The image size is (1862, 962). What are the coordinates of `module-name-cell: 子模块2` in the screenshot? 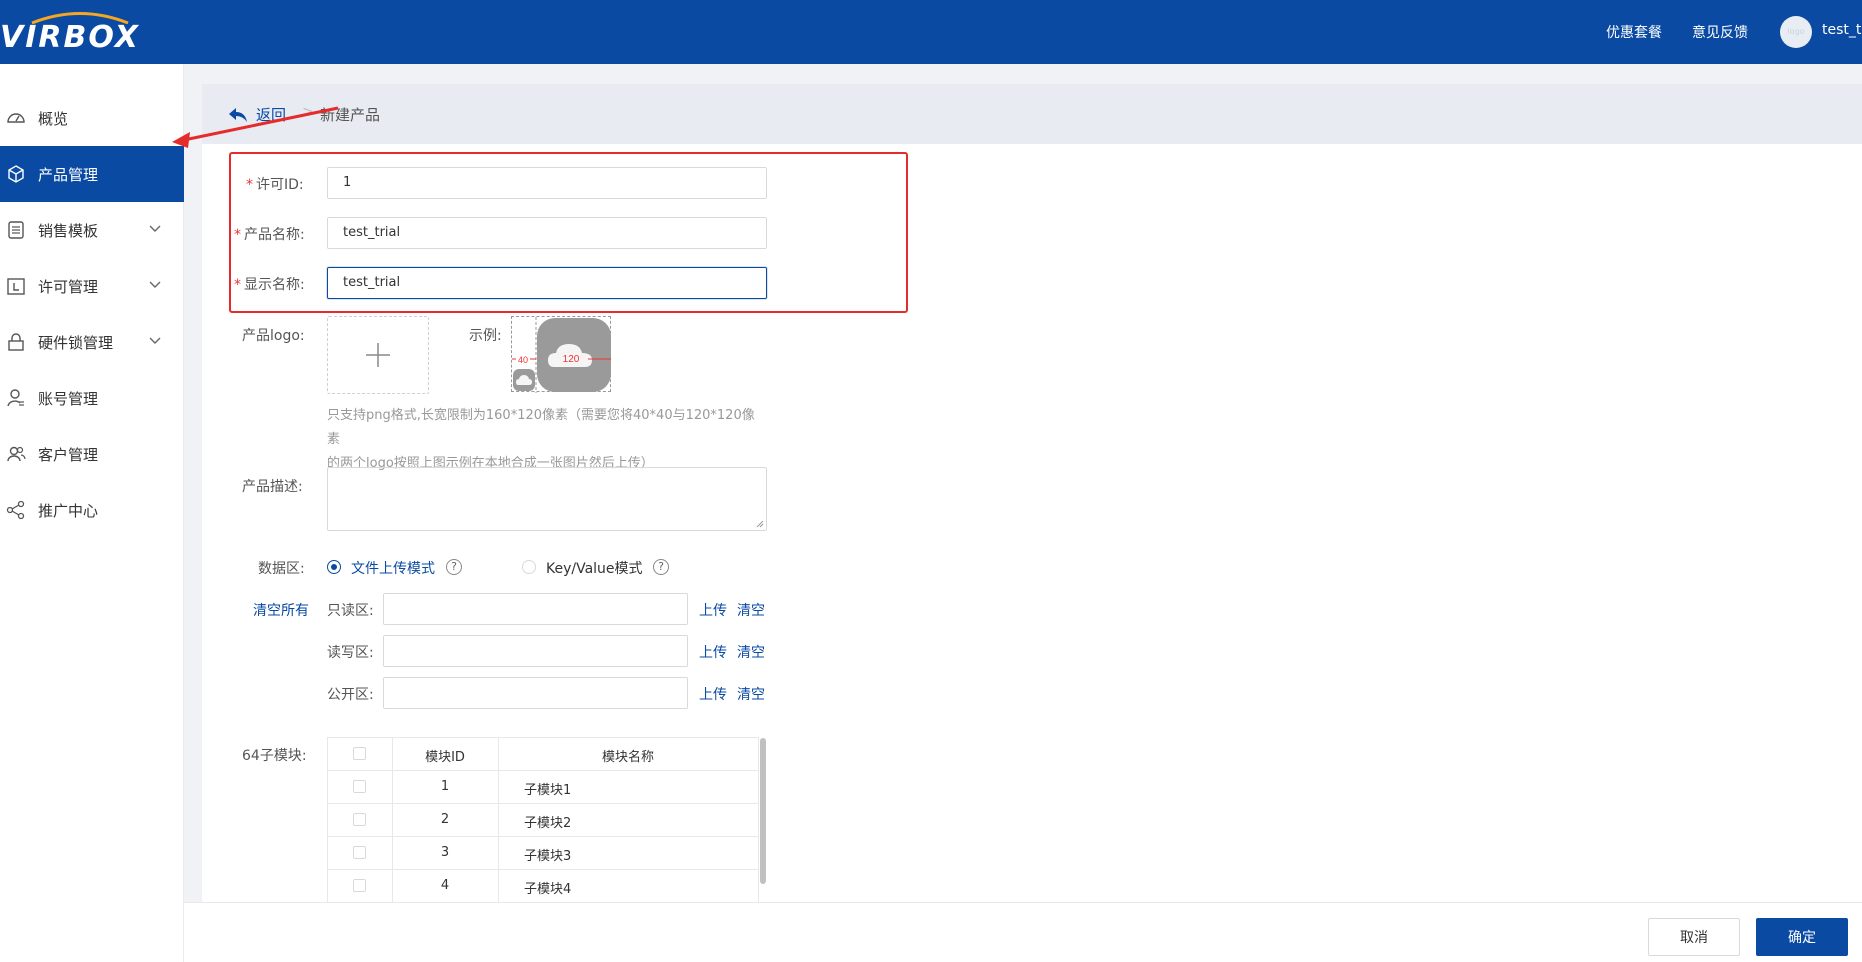 It's located at (547, 821).